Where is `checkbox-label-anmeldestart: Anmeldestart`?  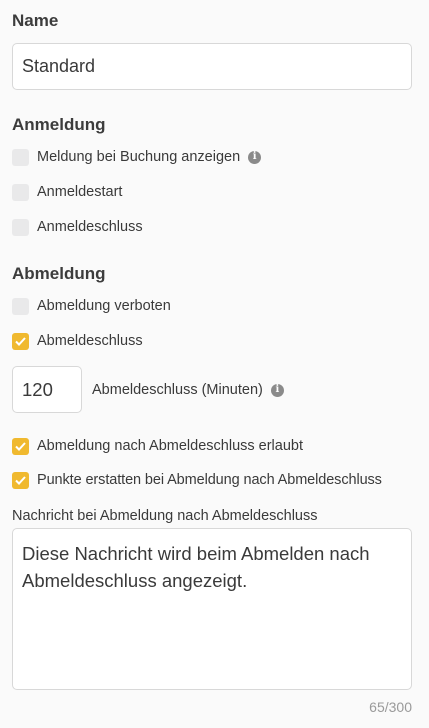 checkbox-label-anmeldestart: Anmeldestart is located at coordinates (80, 192).